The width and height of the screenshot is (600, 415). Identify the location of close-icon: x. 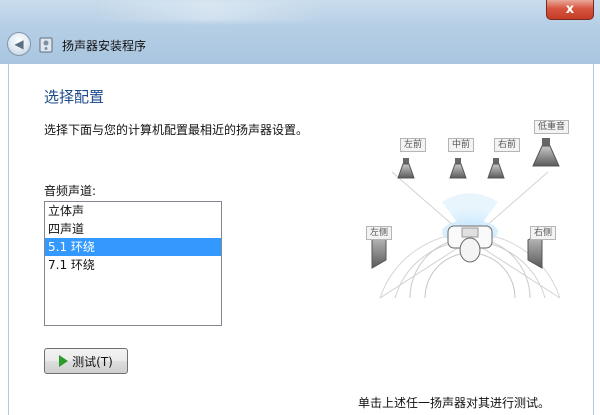
(570, 9).